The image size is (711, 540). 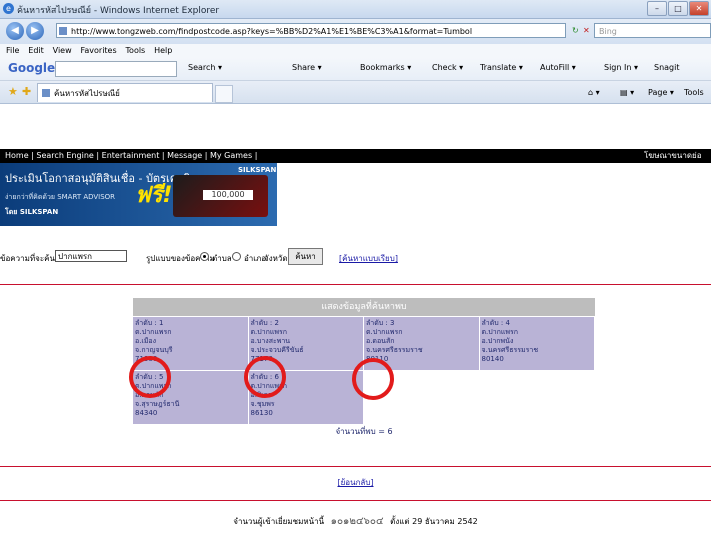 I want to click on search-box: Bing, so click(x=652, y=30).